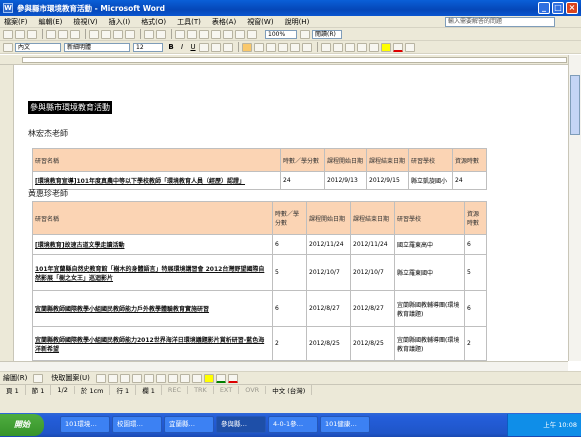 The width and height of the screenshot is (581, 437). Describe the element at coordinates (156, 180) in the screenshot. I see `course-name: [環境教育宣導]101年度真農中等以下學校教師「環境教育人員（經歷）認證」` at that location.